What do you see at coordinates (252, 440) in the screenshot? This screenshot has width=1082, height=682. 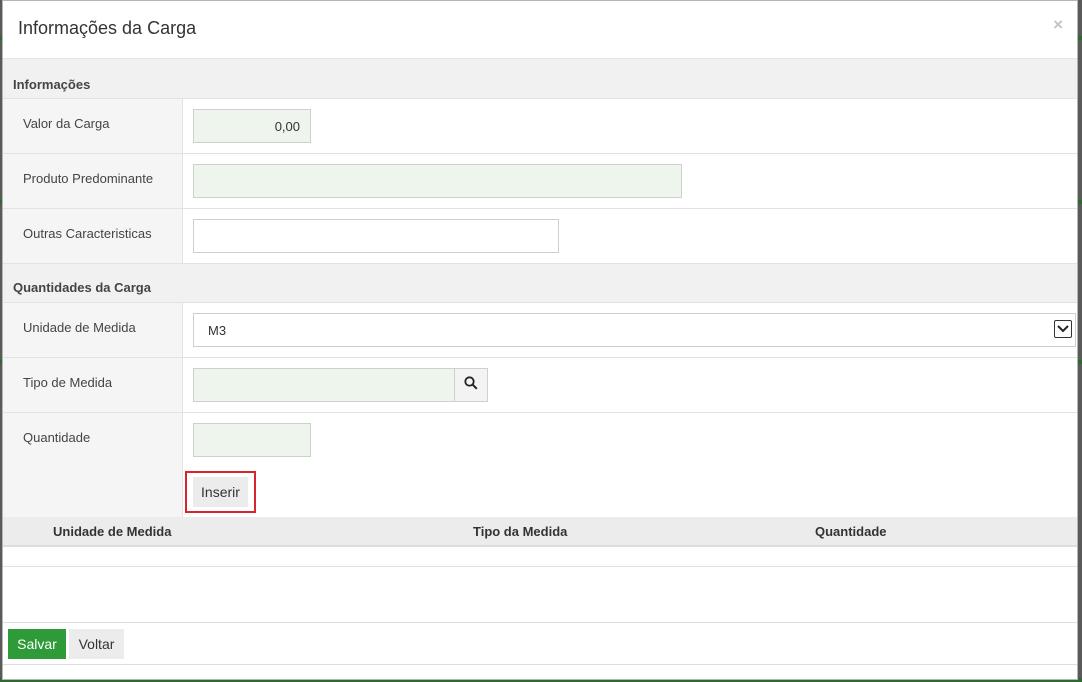 I see `quantidade-input` at bounding box center [252, 440].